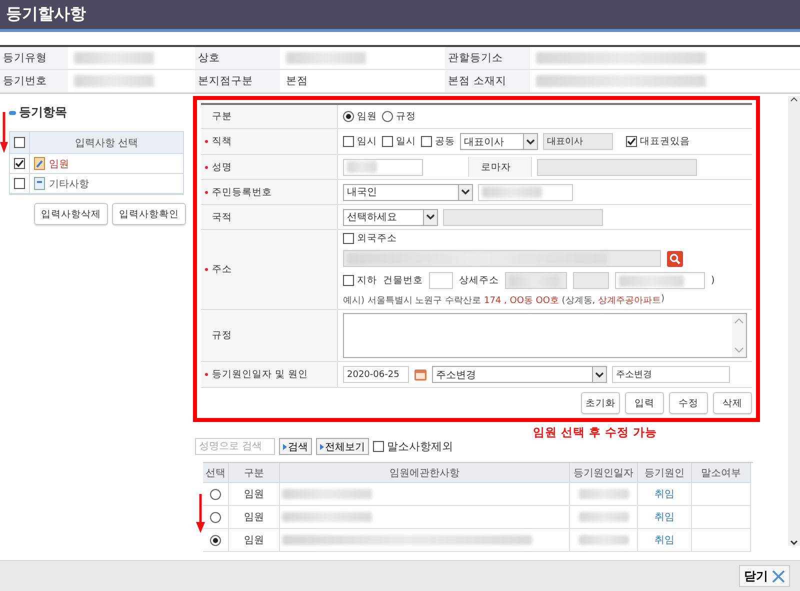 The height and width of the screenshot is (591, 800). I want to click on checkbox-label: 일시, so click(406, 141).